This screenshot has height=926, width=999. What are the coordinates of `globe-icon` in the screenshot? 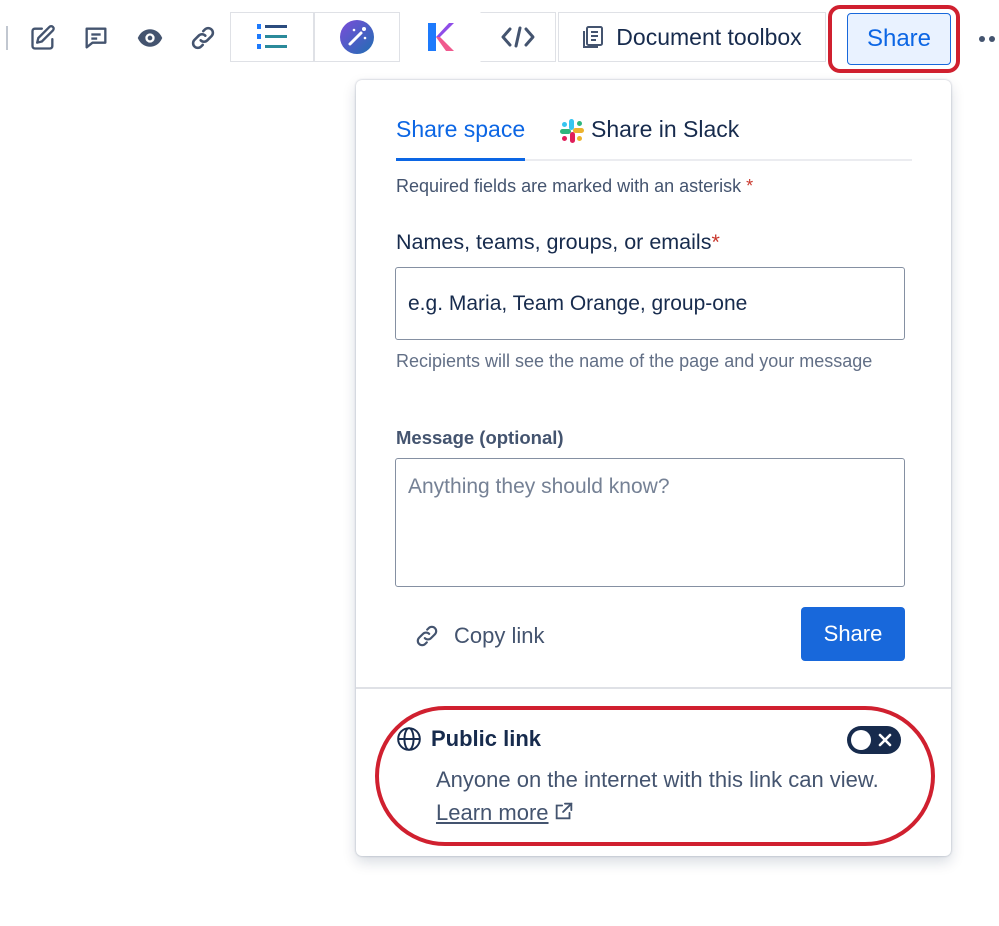 It's located at (409, 739).